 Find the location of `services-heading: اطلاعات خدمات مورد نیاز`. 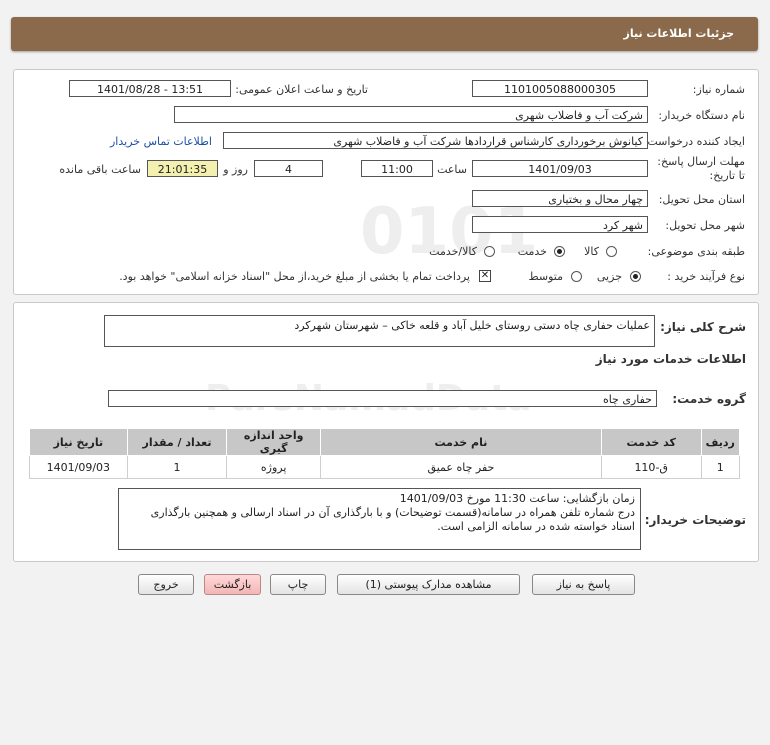

services-heading: اطلاعات خدمات مورد نیاز is located at coordinates (670, 359).